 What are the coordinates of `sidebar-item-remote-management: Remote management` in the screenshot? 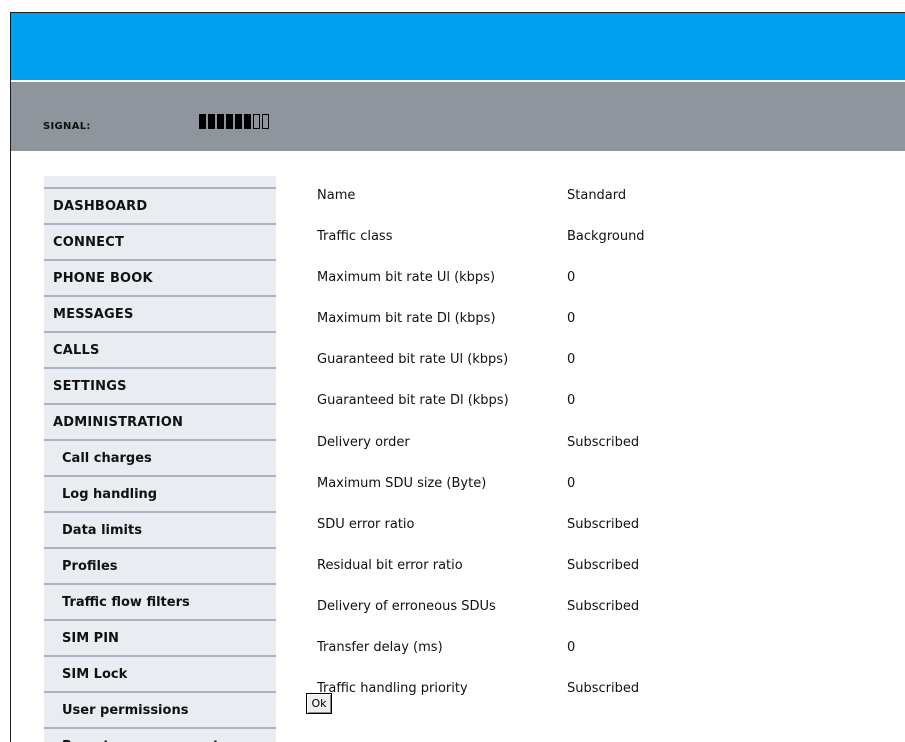 It's located at (160, 734).